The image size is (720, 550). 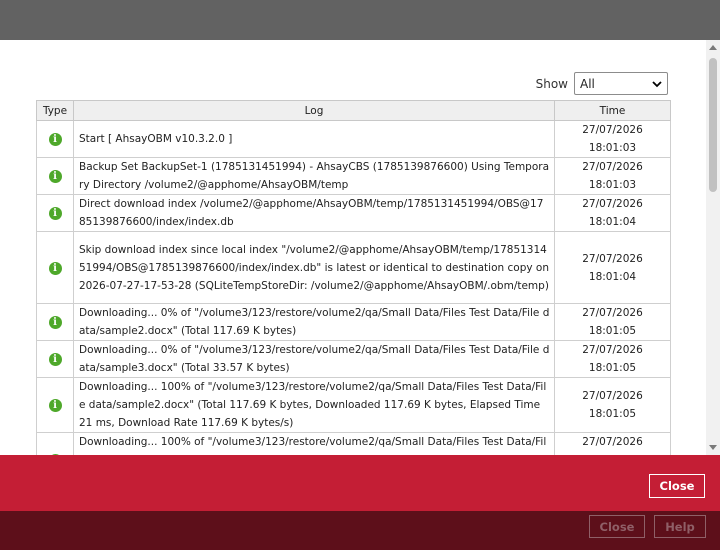 What do you see at coordinates (360, 483) in the screenshot?
I see `dialog-footer: Close` at bounding box center [360, 483].